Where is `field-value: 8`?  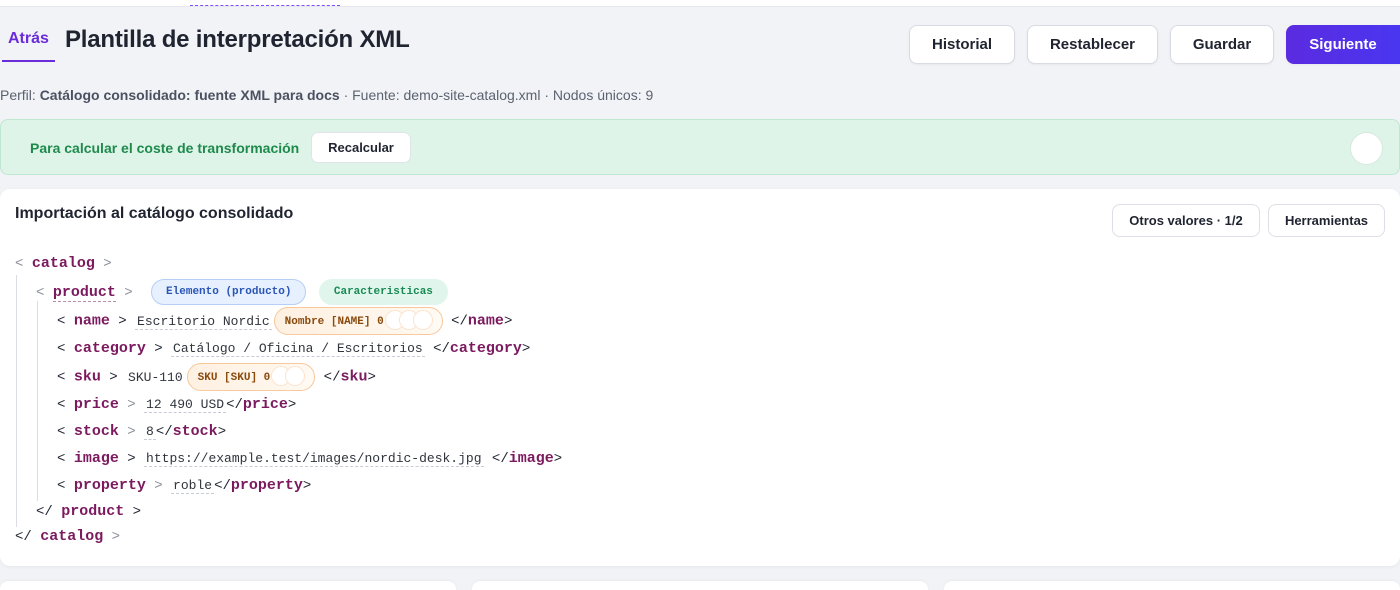
field-value: 8 is located at coordinates (150, 432).